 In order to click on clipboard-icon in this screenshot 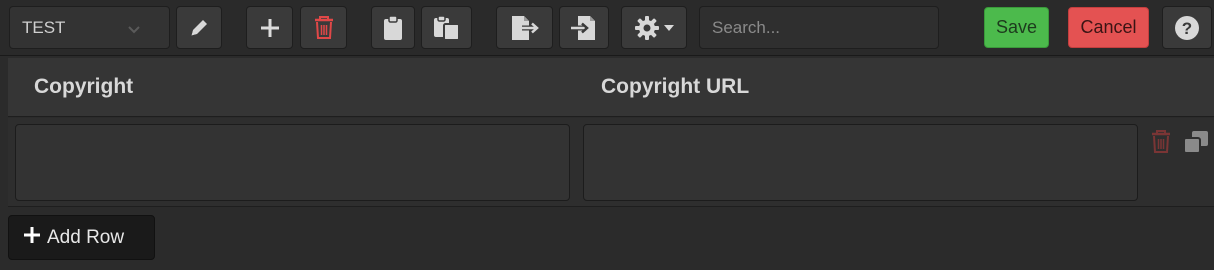, I will do `click(393, 27)`.